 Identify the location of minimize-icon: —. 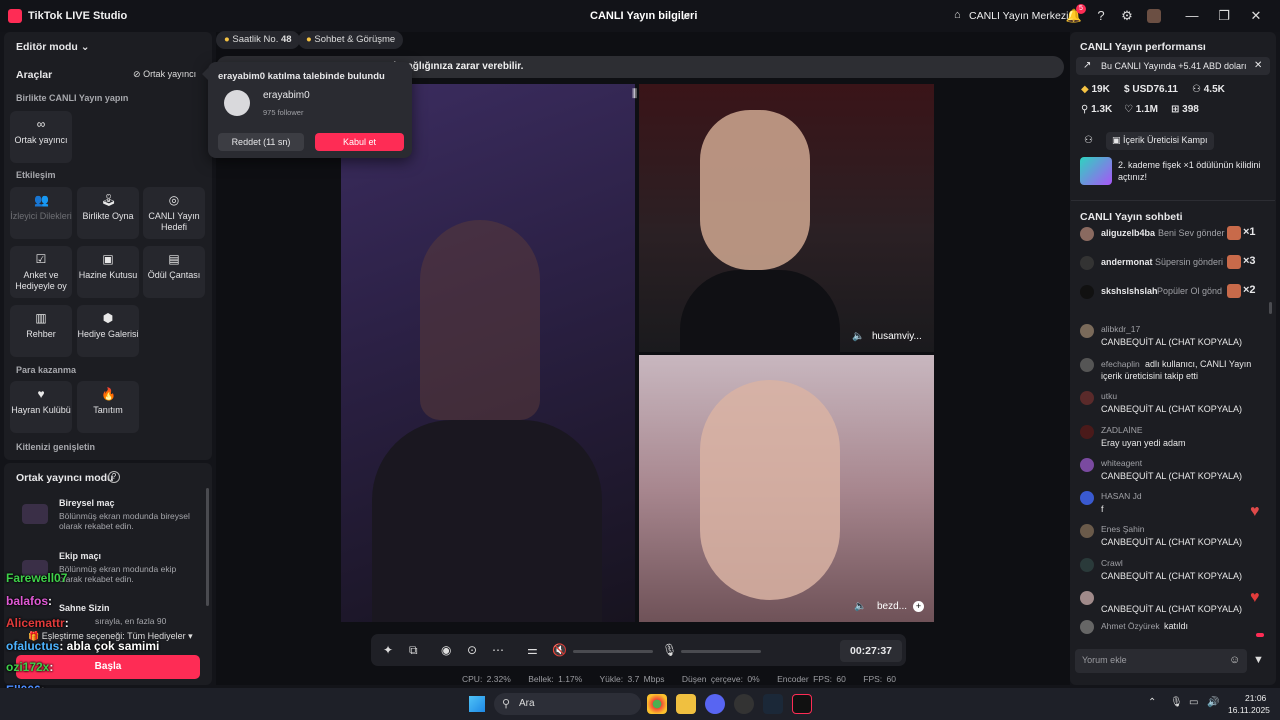
(1192, 16).